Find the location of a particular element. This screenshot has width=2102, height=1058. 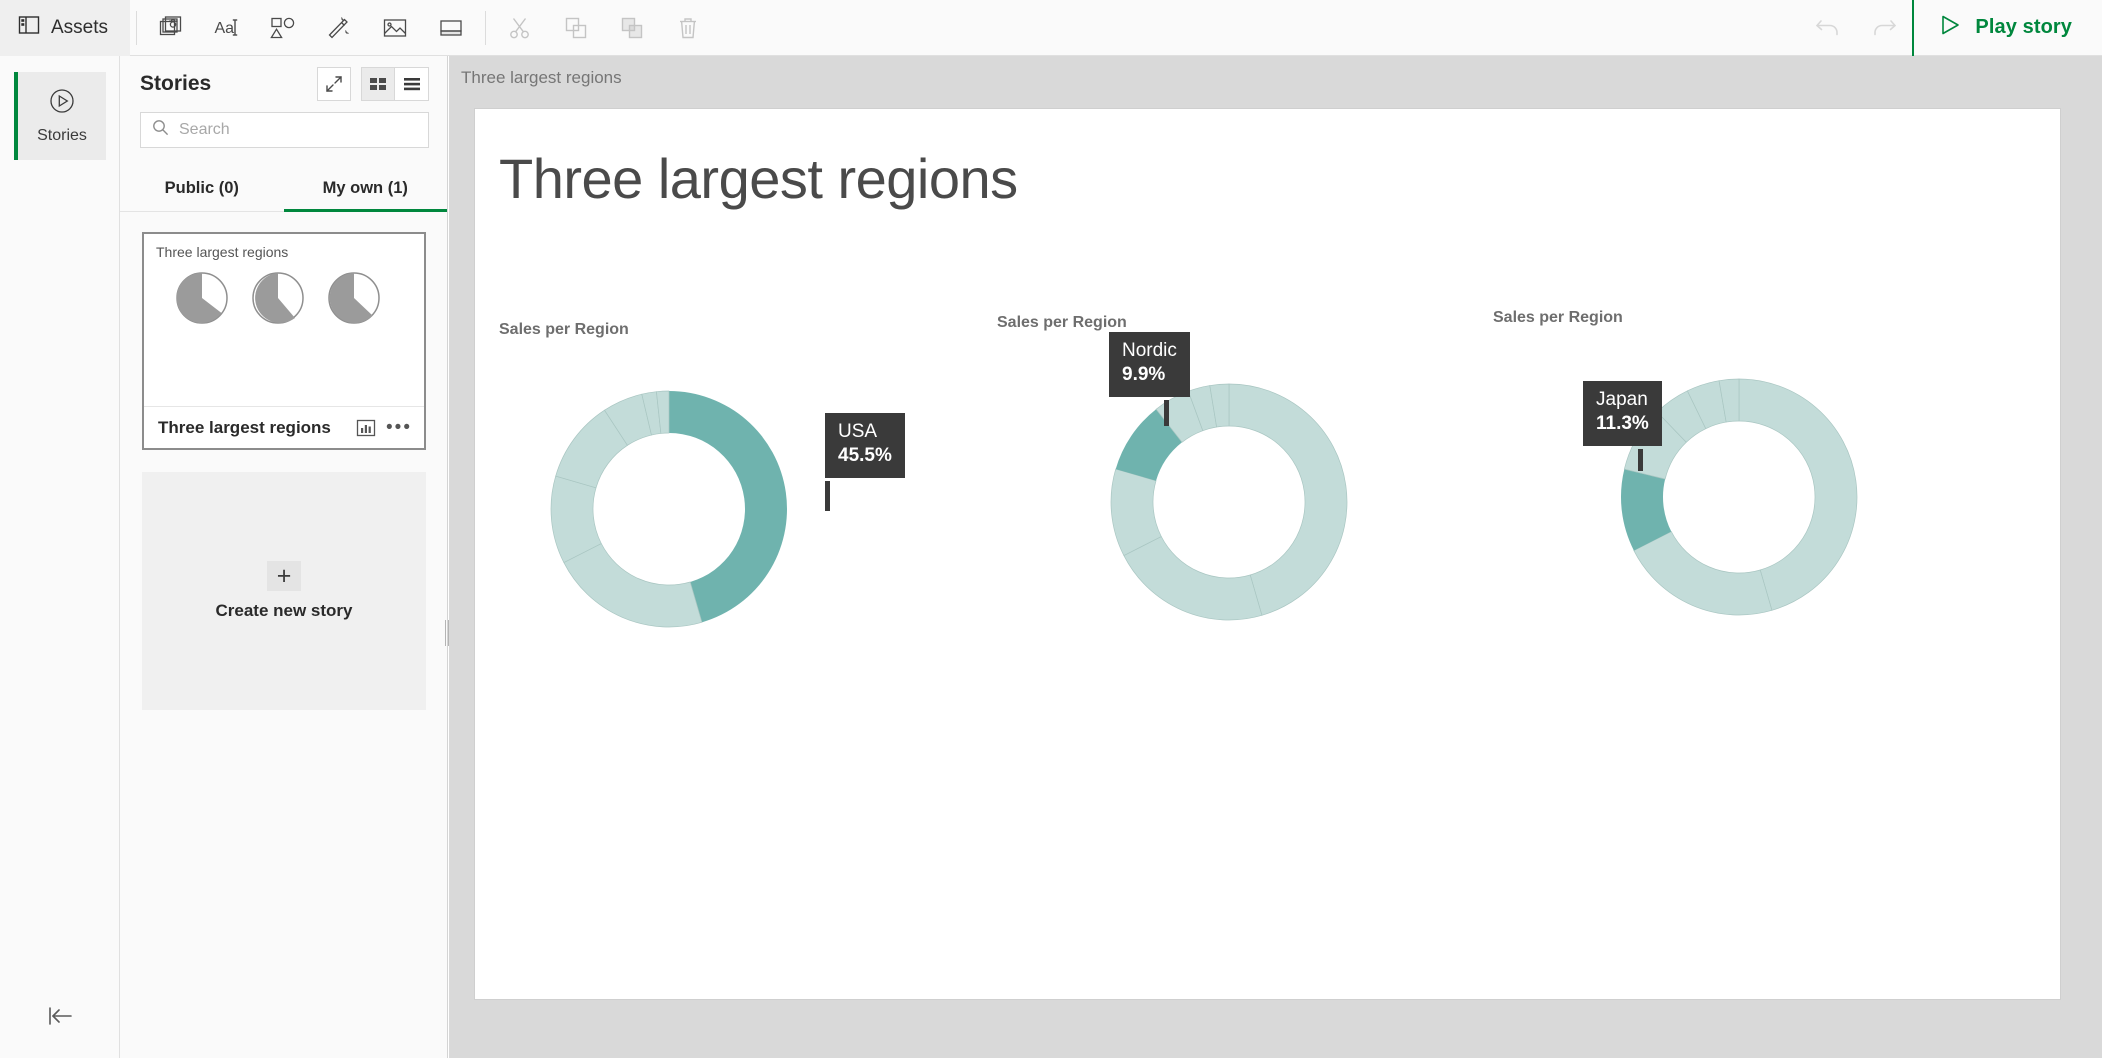

grid-view-button is located at coordinates (378, 84).